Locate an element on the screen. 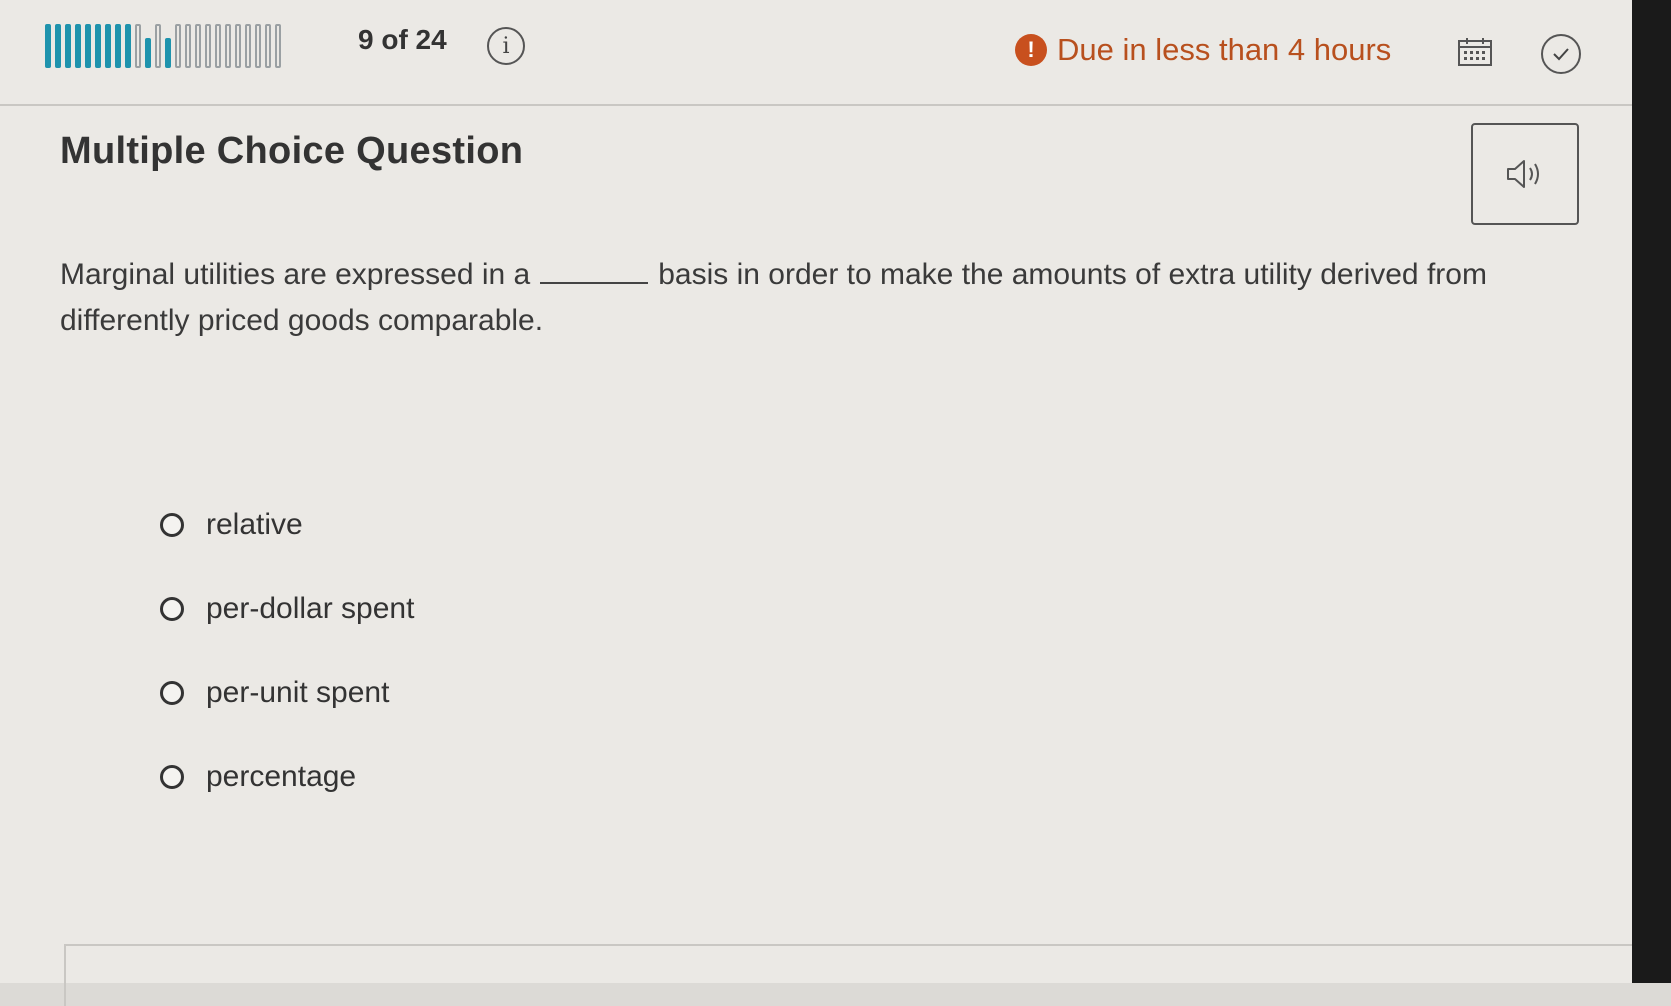  progress-indicator is located at coordinates (163, 46).